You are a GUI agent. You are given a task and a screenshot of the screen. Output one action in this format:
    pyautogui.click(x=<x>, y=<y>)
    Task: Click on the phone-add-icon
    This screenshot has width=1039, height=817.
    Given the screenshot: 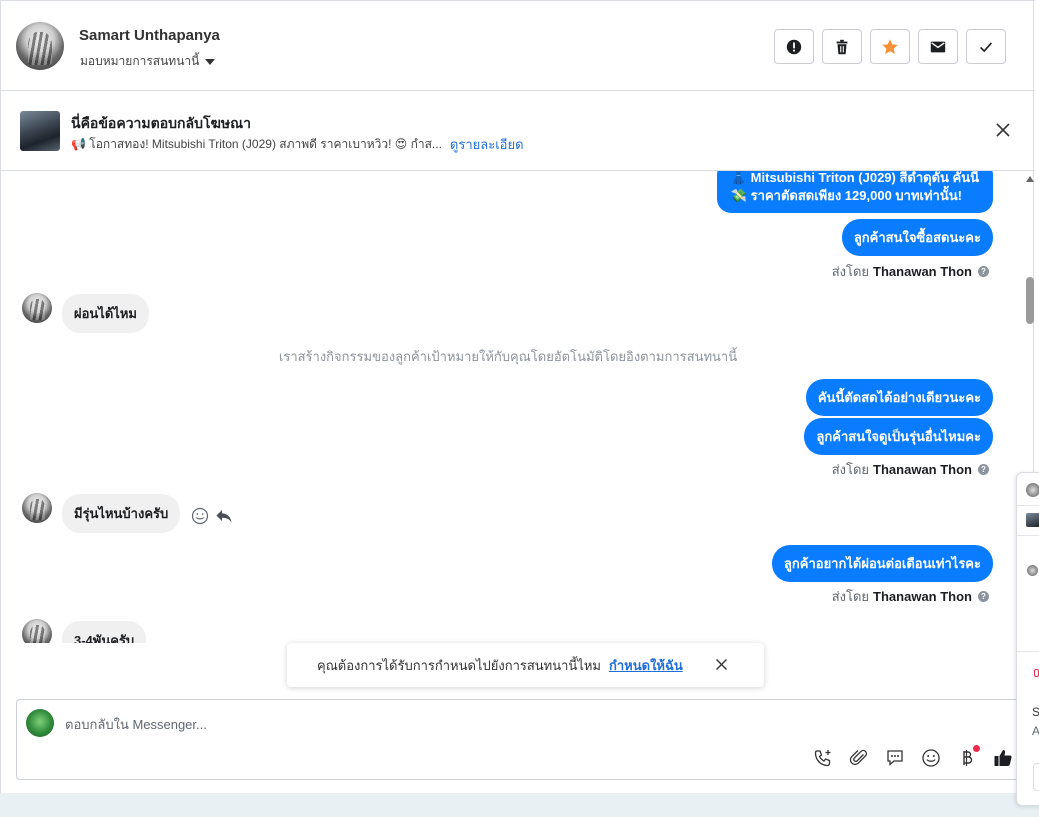 What is the action you would take?
    pyautogui.click(x=822, y=758)
    